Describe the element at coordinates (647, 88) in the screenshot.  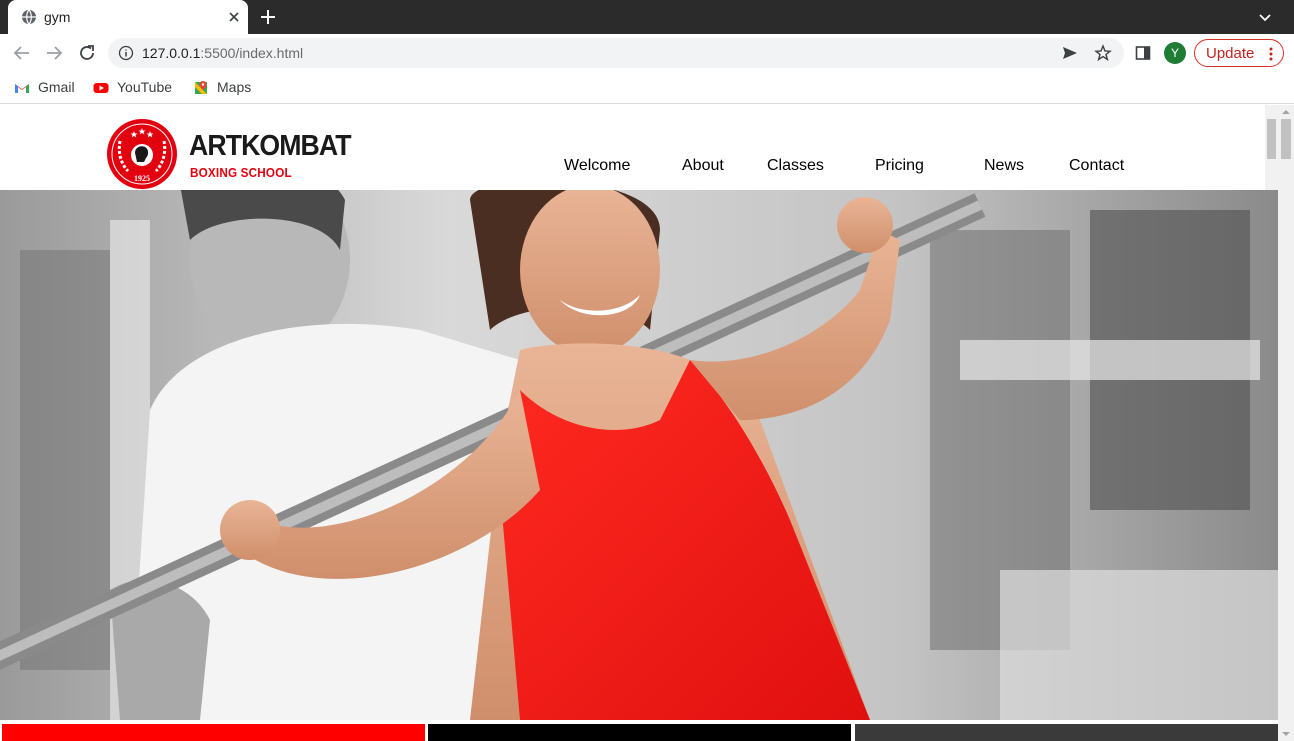
I see `bookmarks-bar: Gmail YouTube Maps` at that location.